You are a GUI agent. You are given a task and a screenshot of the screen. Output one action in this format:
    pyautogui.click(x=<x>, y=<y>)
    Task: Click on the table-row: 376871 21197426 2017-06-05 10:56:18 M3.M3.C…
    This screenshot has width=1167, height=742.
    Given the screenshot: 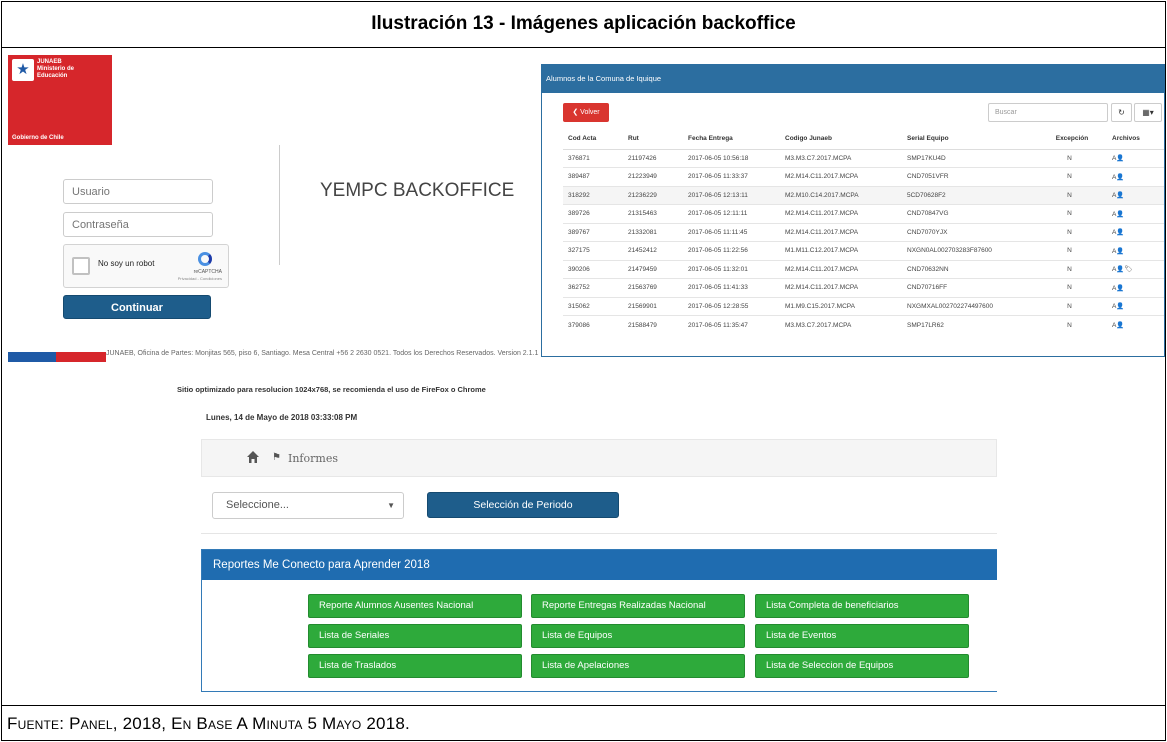 What is the action you would take?
    pyautogui.click(x=863, y=158)
    